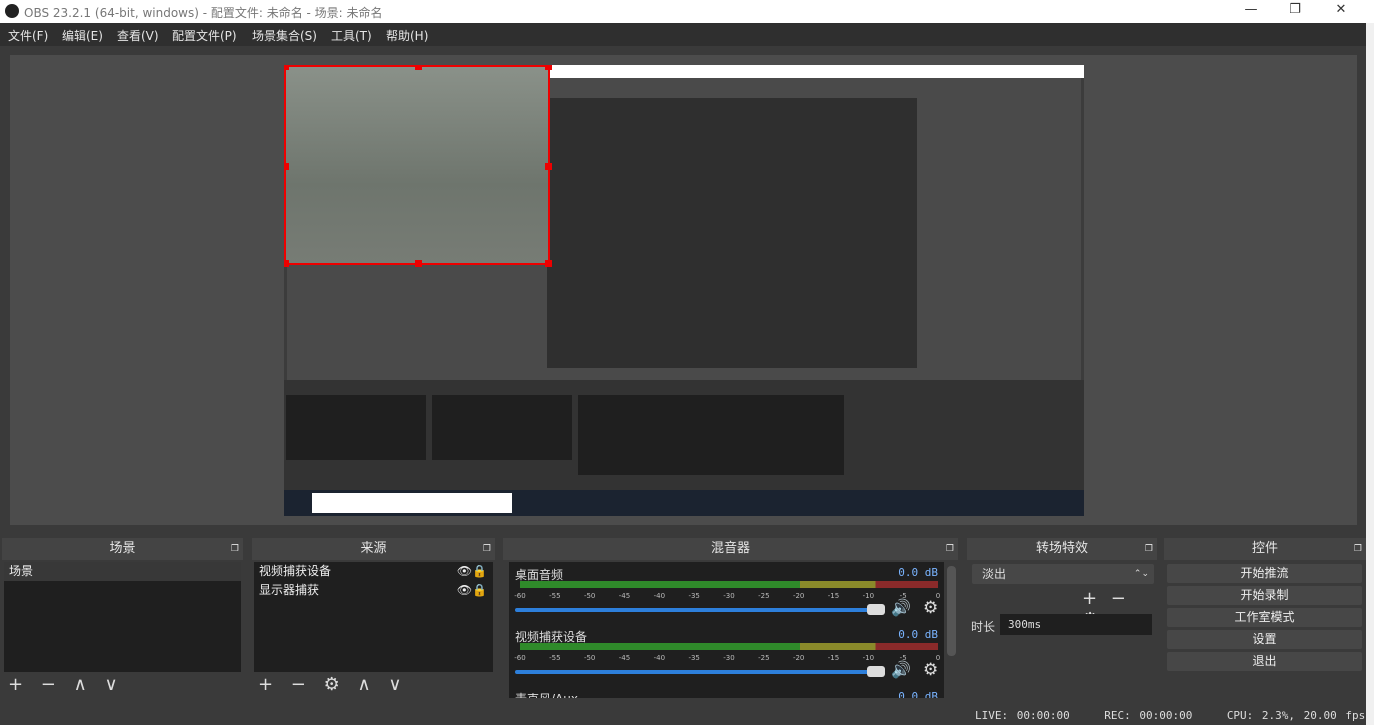  I want to click on source-item: 视频捕获设备 👁🔒, so click(373, 571).